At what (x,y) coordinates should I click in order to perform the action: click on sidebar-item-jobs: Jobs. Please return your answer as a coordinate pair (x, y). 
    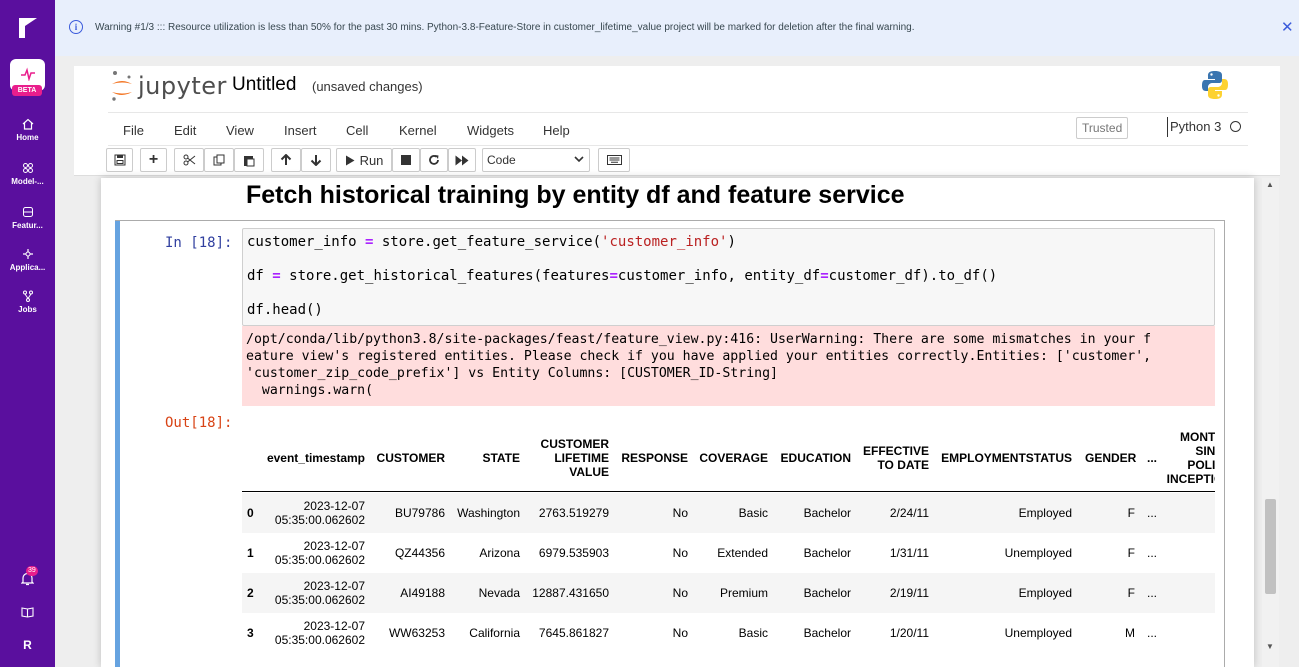
    Looking at the image, I should click on (27, 302).